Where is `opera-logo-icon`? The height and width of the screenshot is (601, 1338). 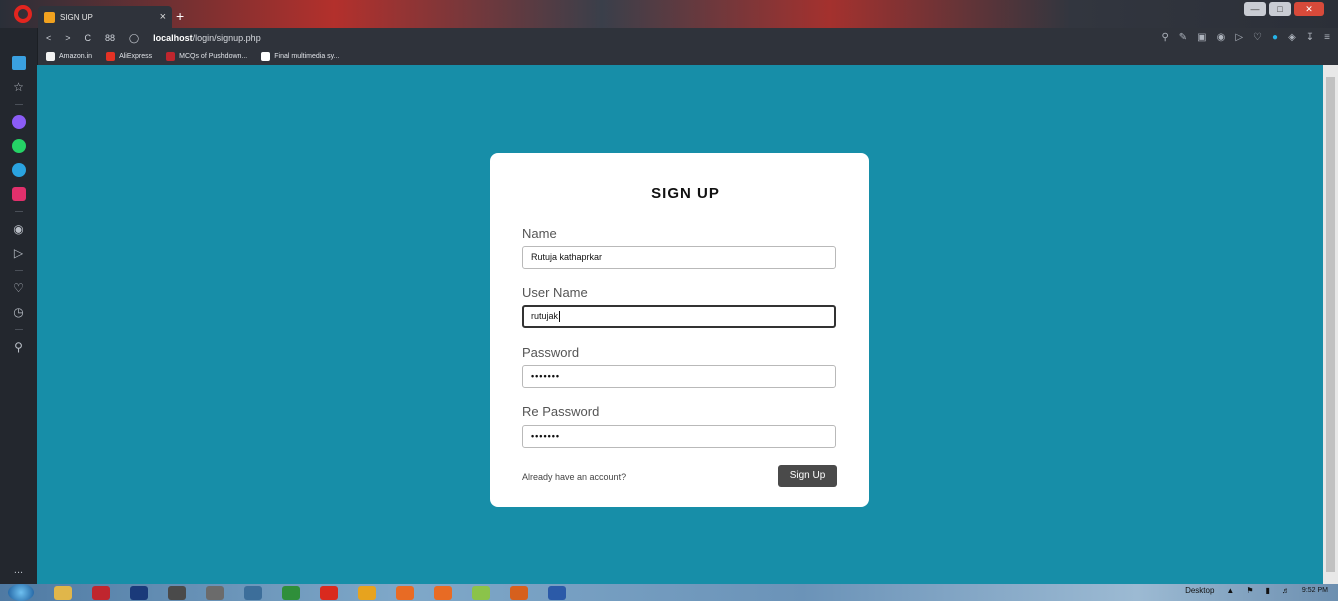
opera-logo-icon is located at coordinates (23, 14).